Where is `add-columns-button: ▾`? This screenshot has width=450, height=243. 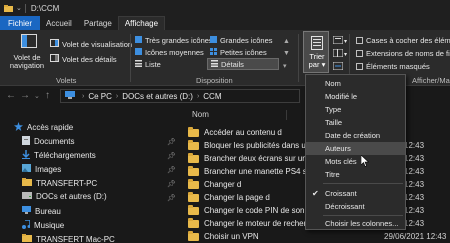 add-columns-button: ▾ is located at coordinates (339, 53).